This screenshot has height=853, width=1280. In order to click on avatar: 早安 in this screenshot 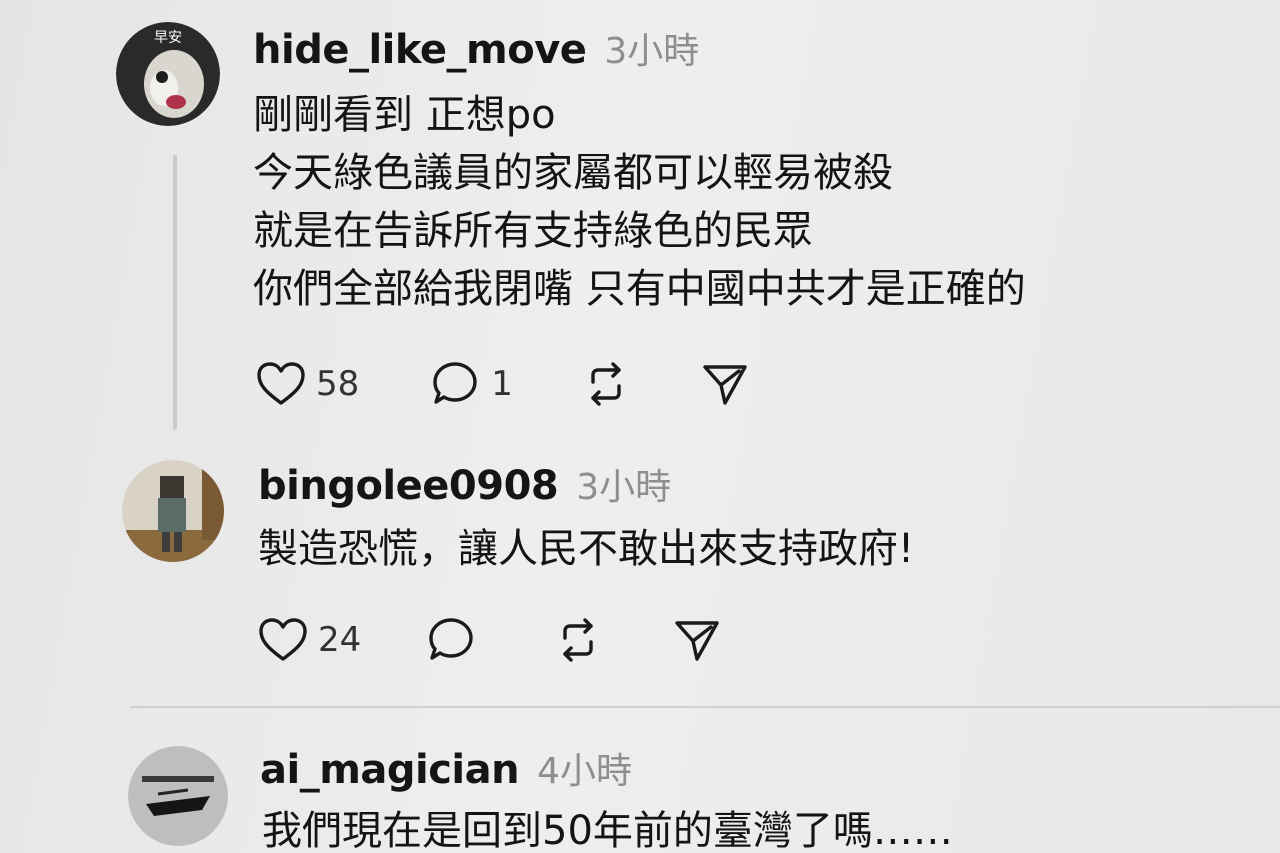, I will do `click(168, 74)`.